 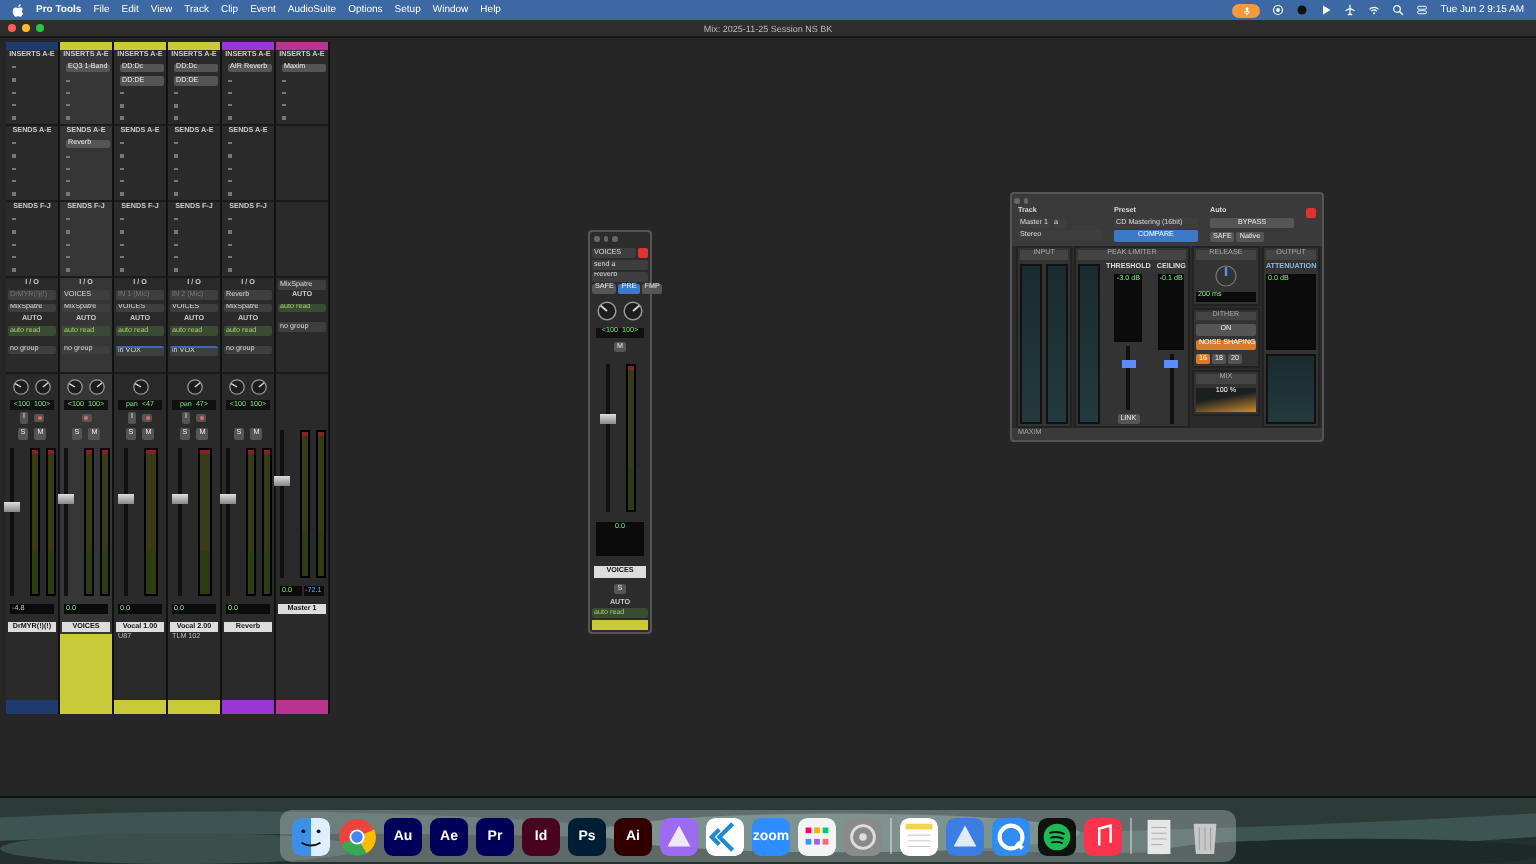 What do you see at coordinates (1350, 10) in the screenshot?
I see `airplane-icon` at bounding box center [1350, 10].